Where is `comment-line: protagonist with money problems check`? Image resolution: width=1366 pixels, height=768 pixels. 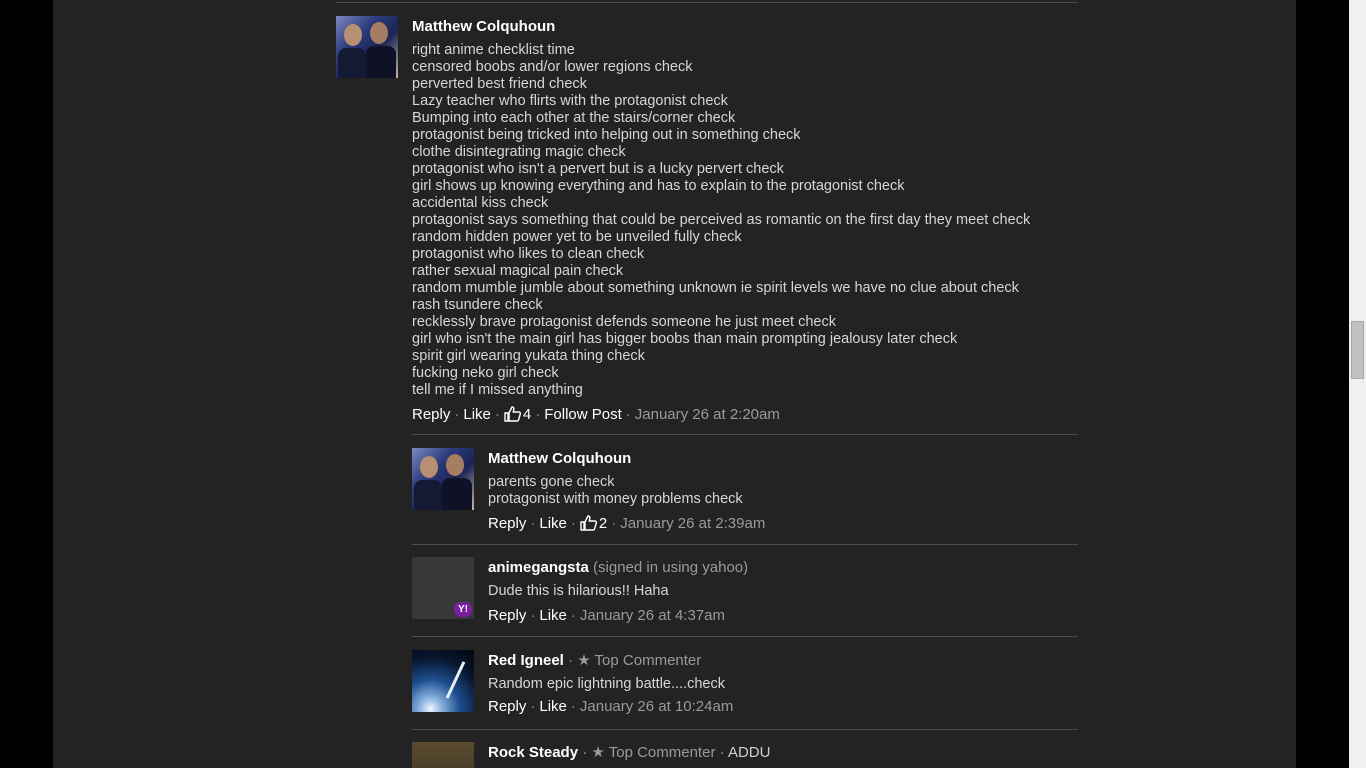 comment-line: protagonist with money problems check is located at coordinates (615, 499).